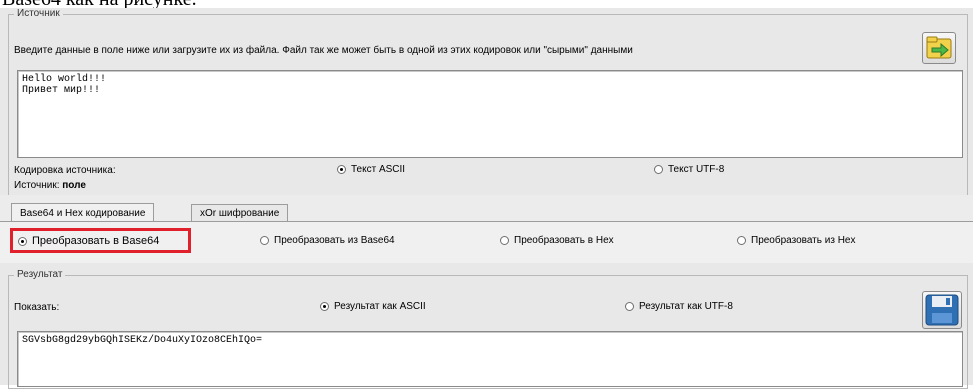  I want to click on source-status-prefix: Источник:, so click(37, 185).